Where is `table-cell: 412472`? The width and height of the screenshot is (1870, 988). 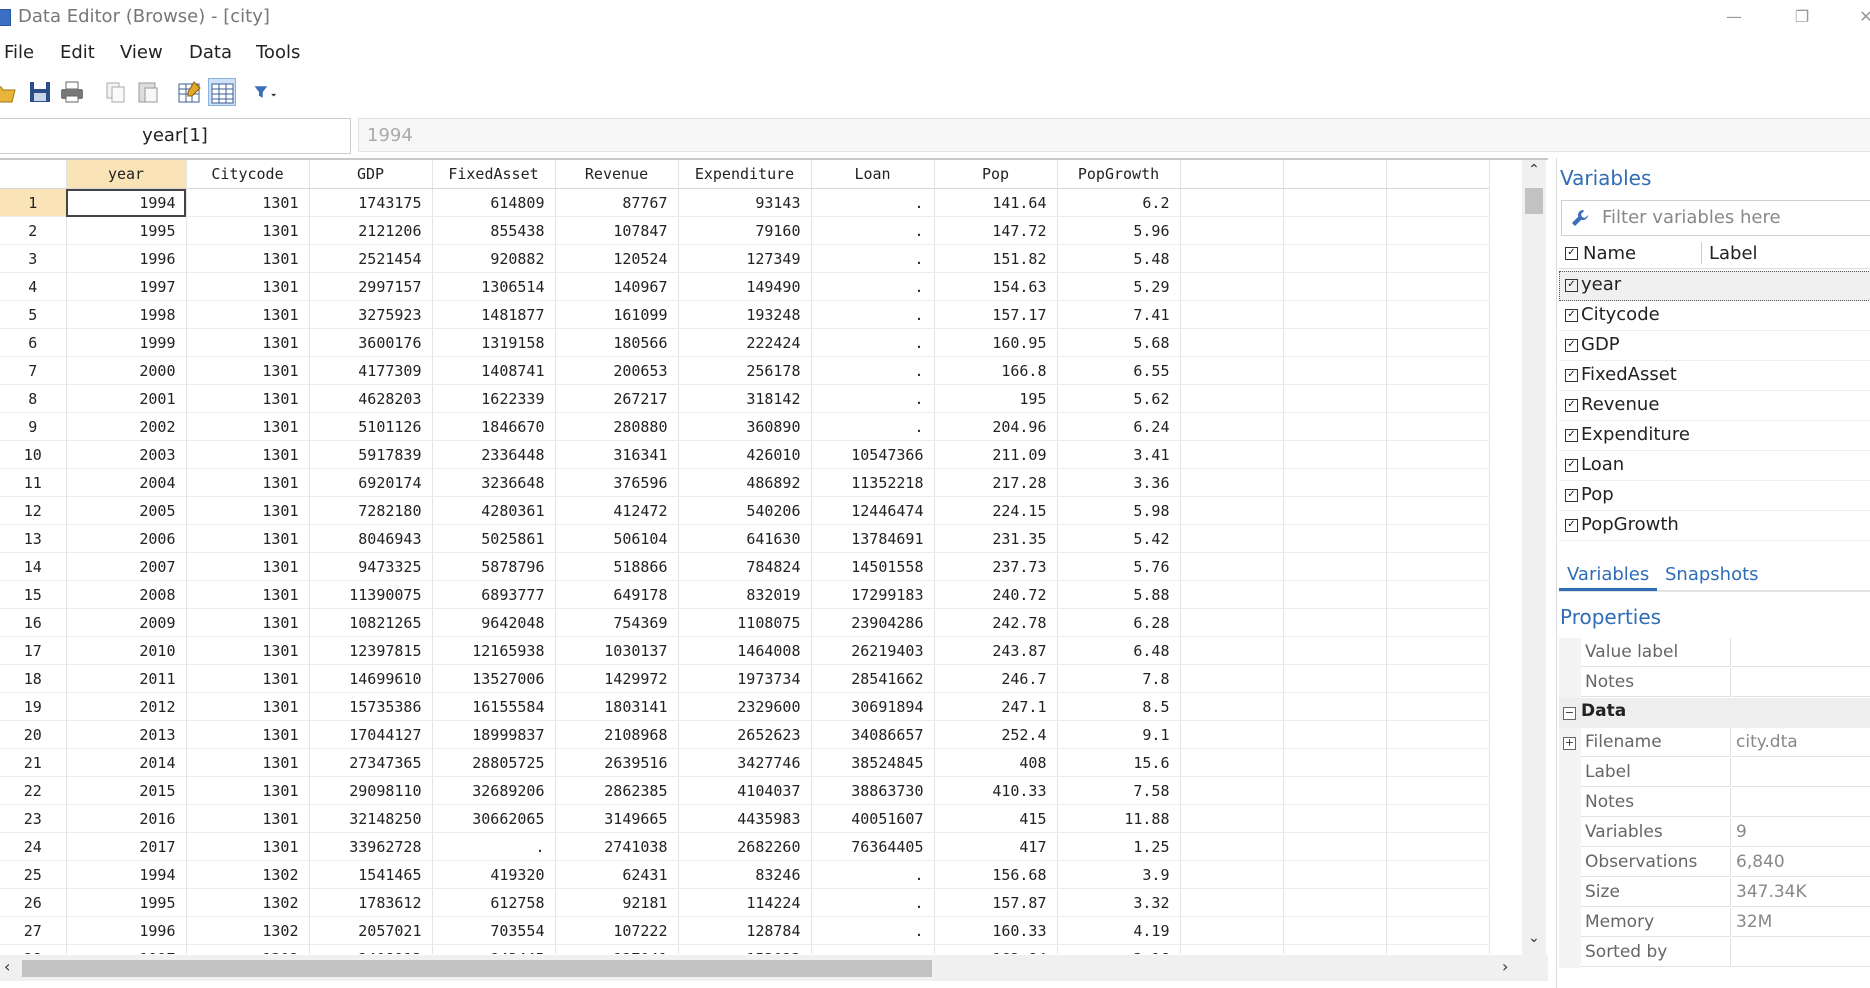
table-cell: 412472 is located at coordinates (617, 510).